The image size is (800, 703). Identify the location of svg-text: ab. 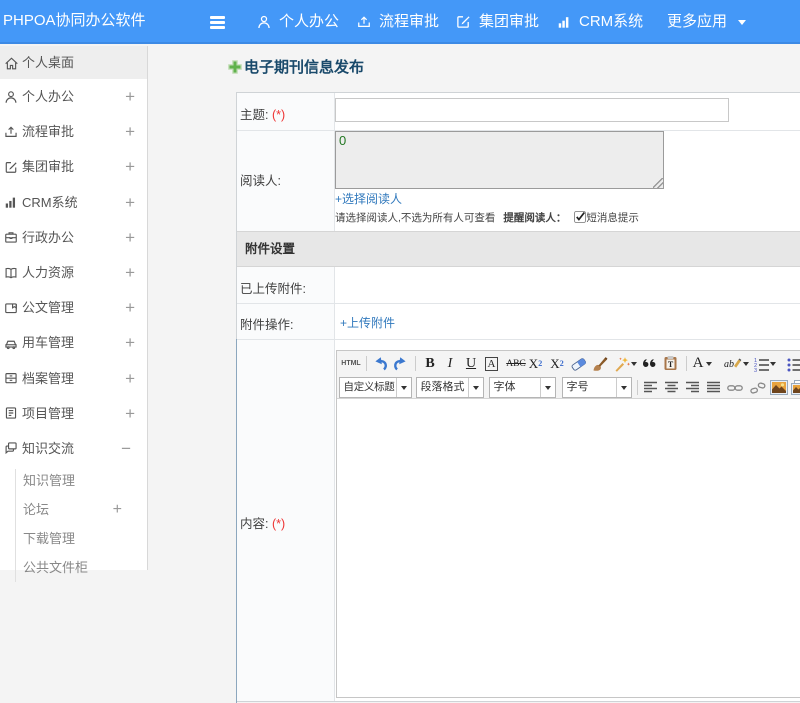
(729, 364).